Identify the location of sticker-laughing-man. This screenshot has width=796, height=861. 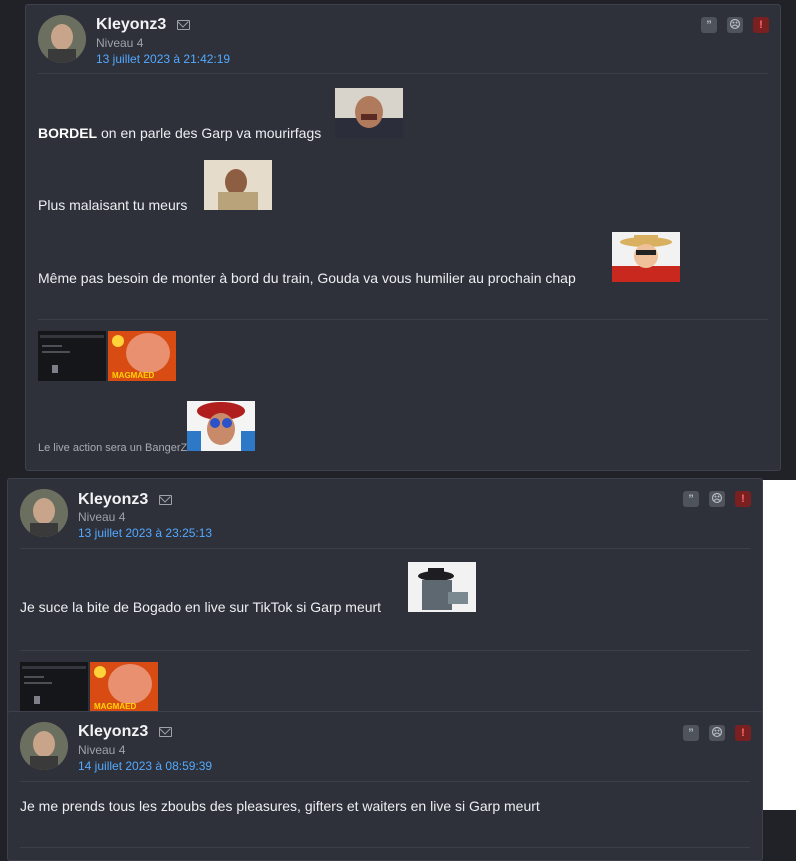
(369, 113).